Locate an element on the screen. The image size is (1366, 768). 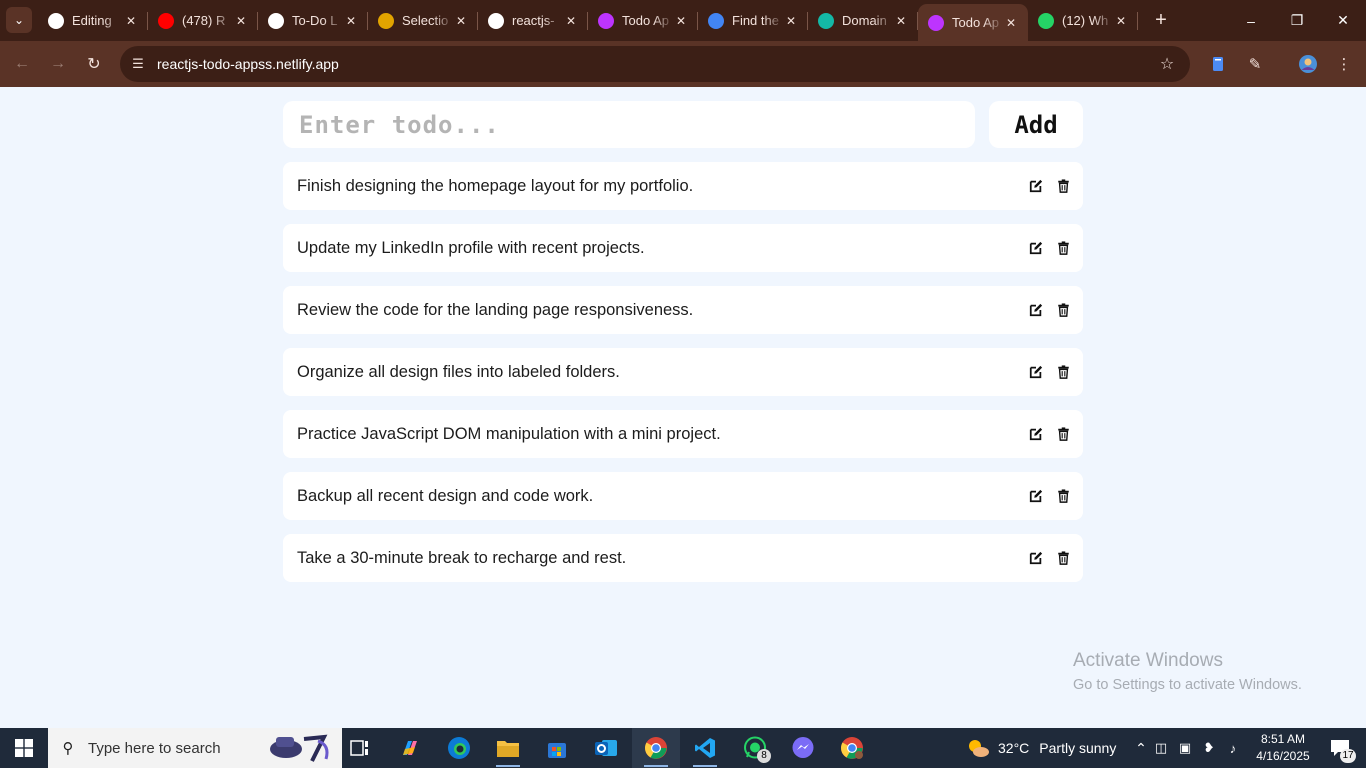
tab-title: (478) R is located at coordinates (204, 20).